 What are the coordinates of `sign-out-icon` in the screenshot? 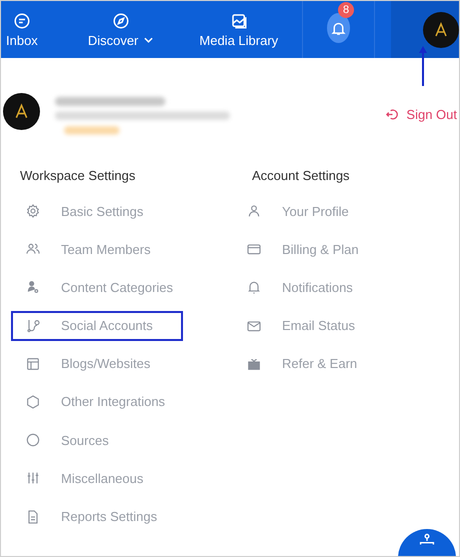 It's located at (392, 114).